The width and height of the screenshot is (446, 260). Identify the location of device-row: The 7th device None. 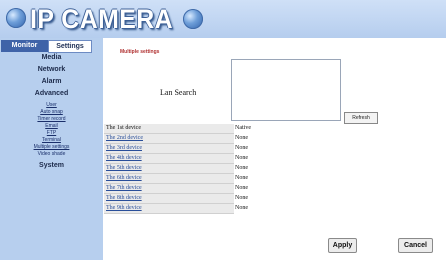
(219, 189).